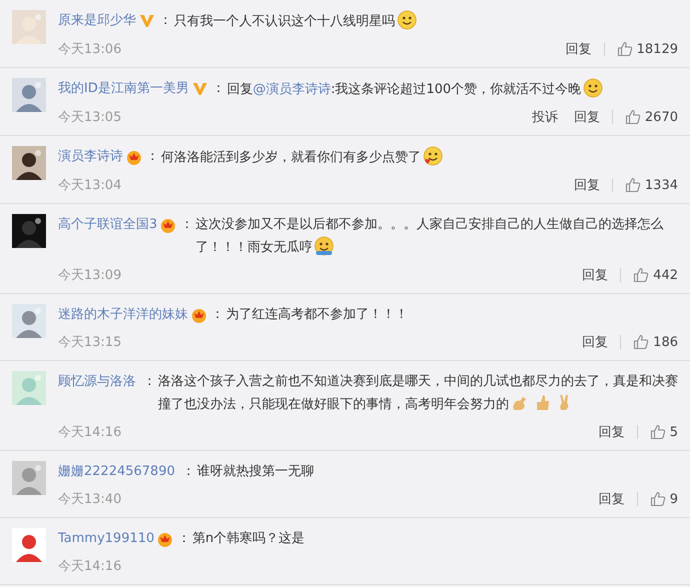 The image size is (690, 587). I want to click on like-button: 5, so click(660, 432).